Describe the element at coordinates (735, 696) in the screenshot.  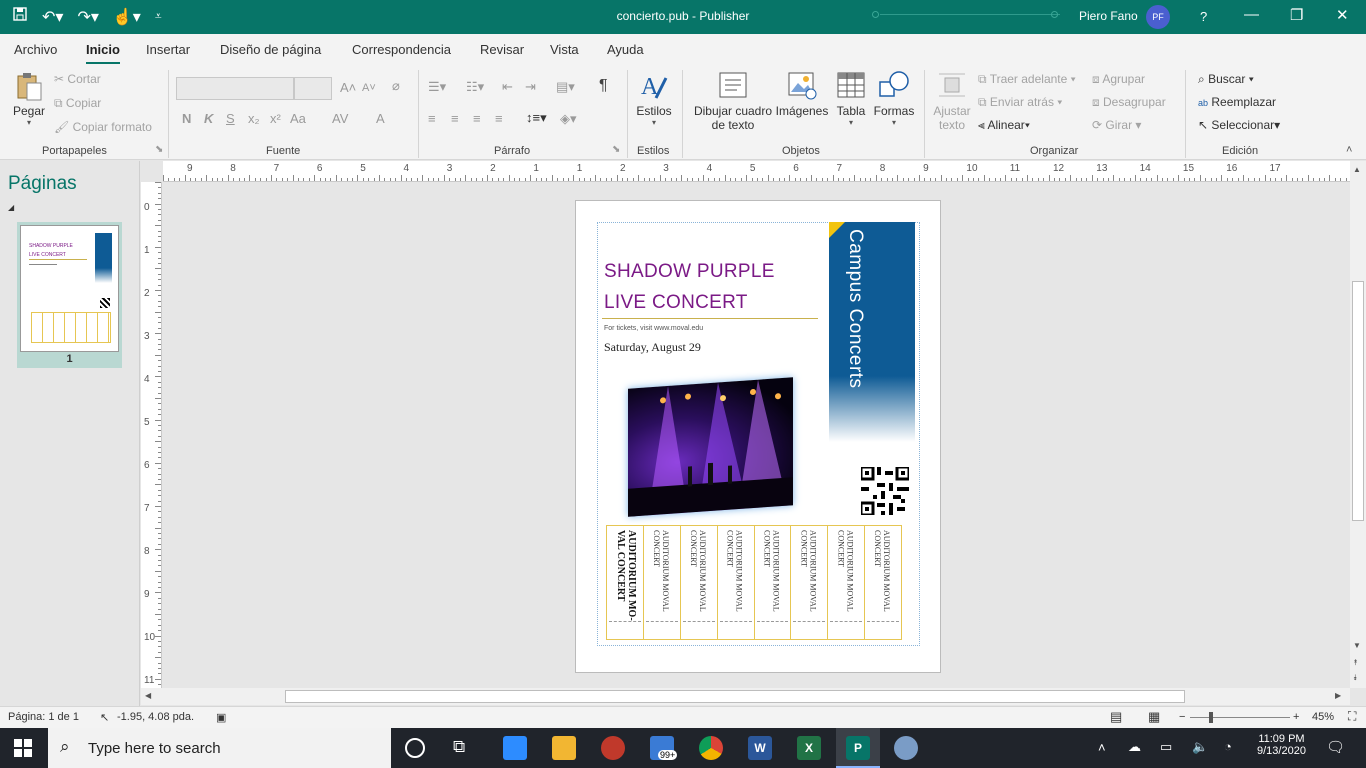
I see `horizontal-scroll-thumb` at that location.